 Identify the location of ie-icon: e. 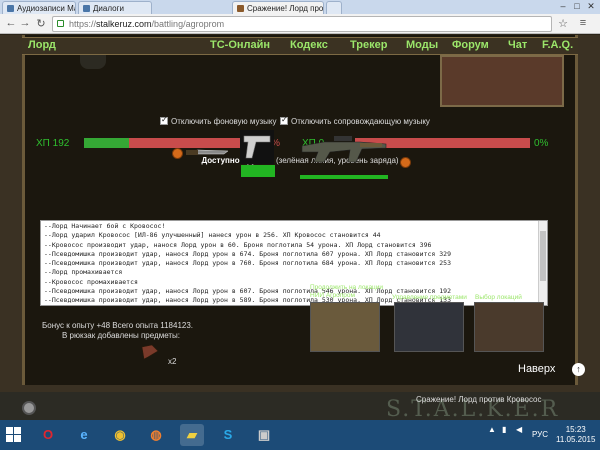
(84, 435).